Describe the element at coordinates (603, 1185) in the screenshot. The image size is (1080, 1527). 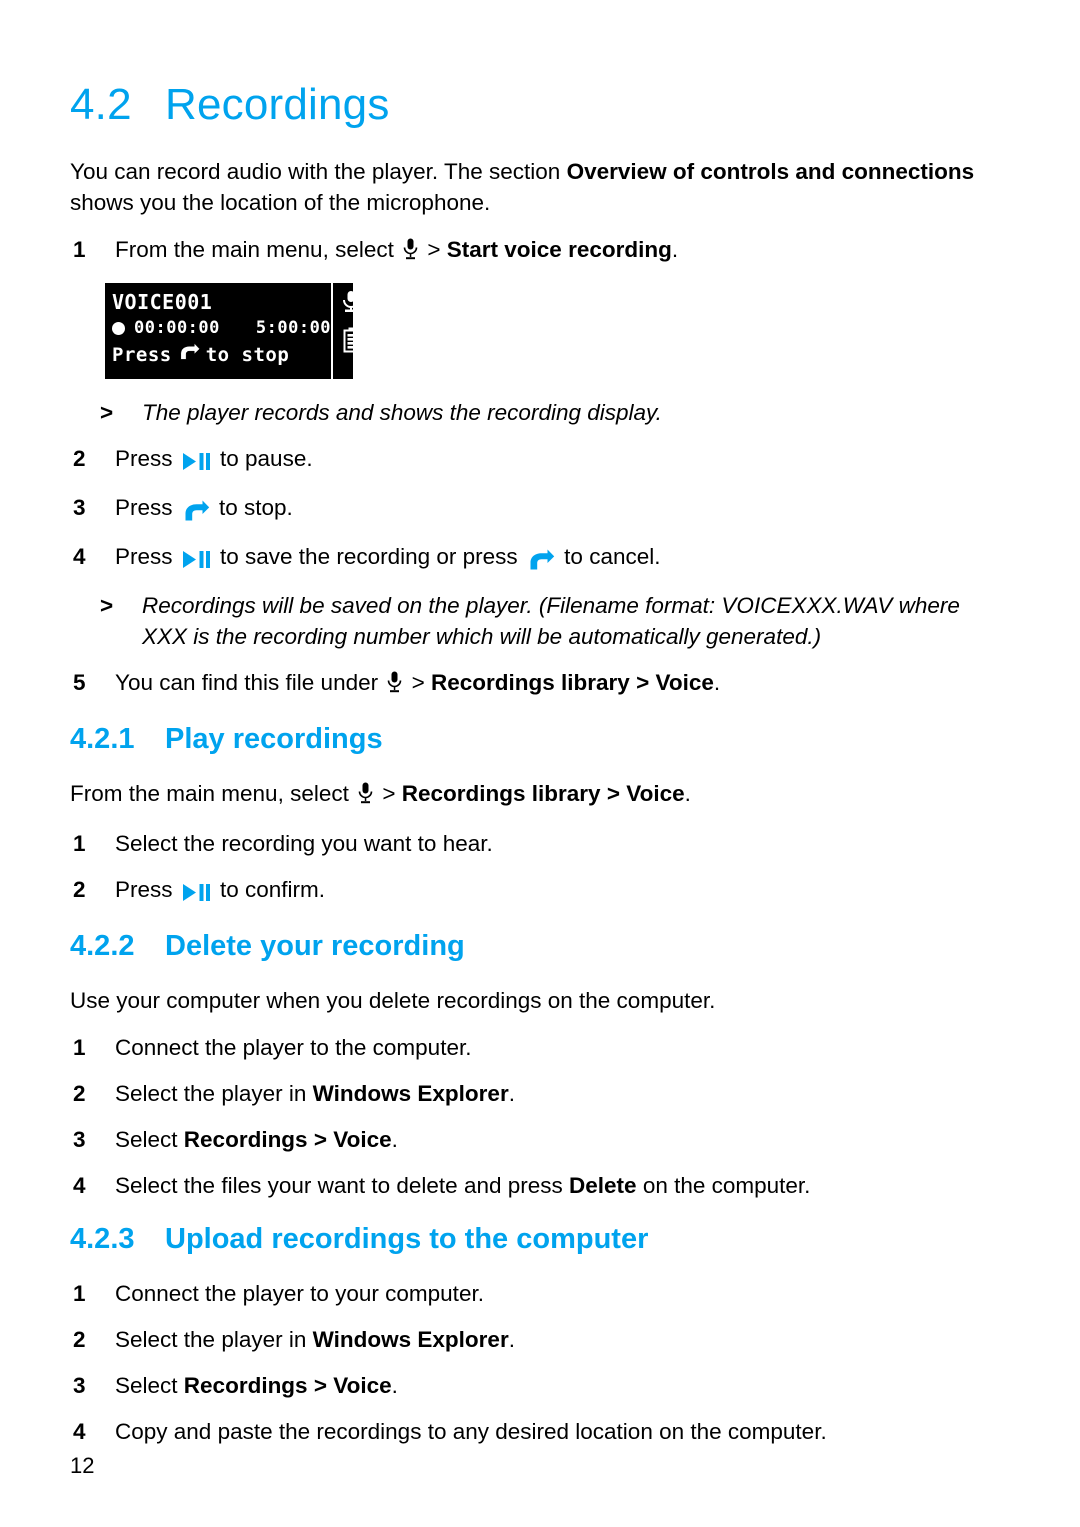
I see `step-text-bold: Delete` at that location.